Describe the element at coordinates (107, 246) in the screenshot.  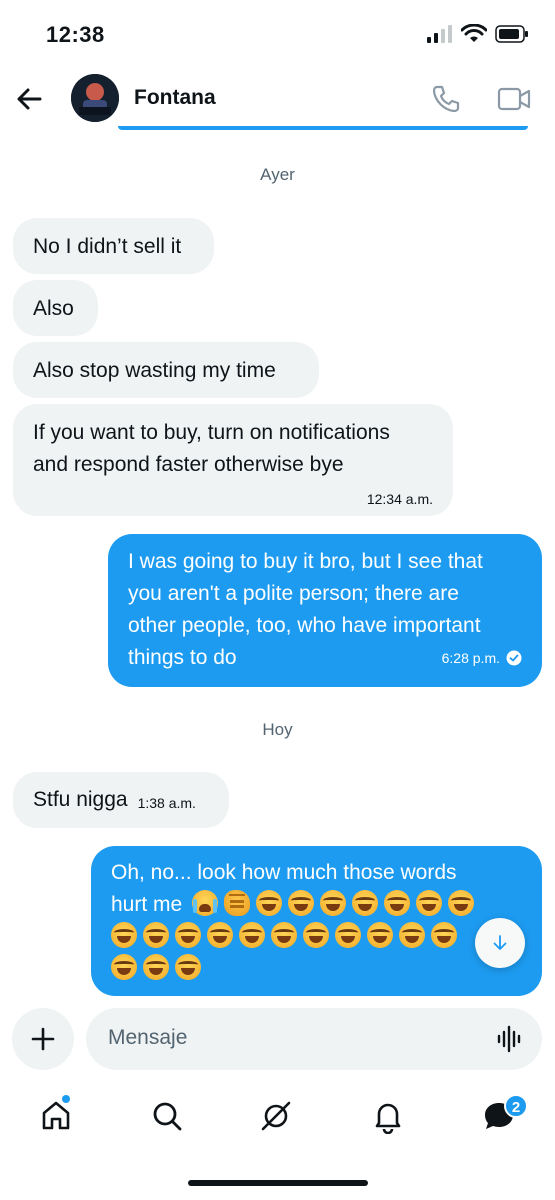
I see `message-text: No I didn’t sell it` at that location.